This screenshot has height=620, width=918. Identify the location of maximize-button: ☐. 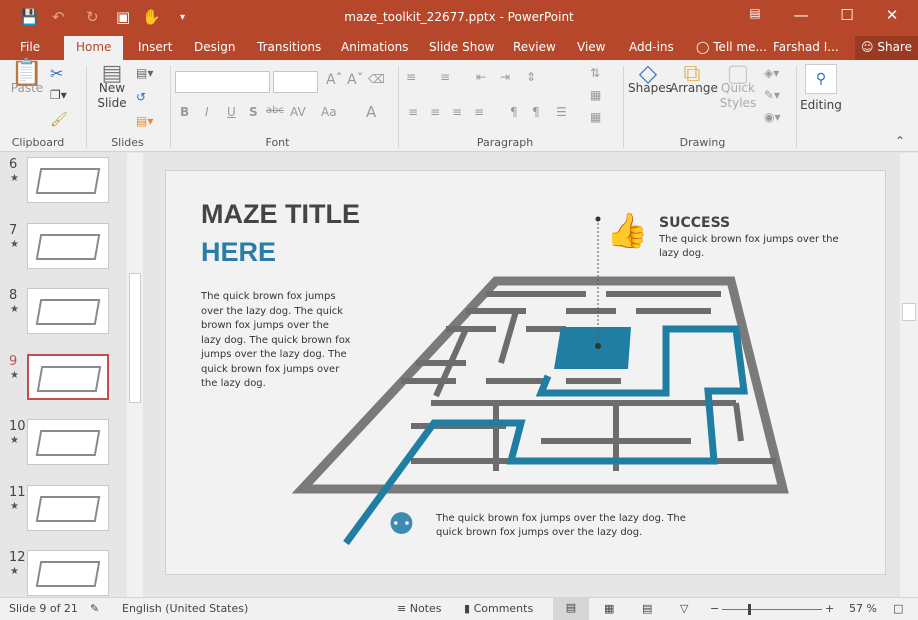
(847, 15).